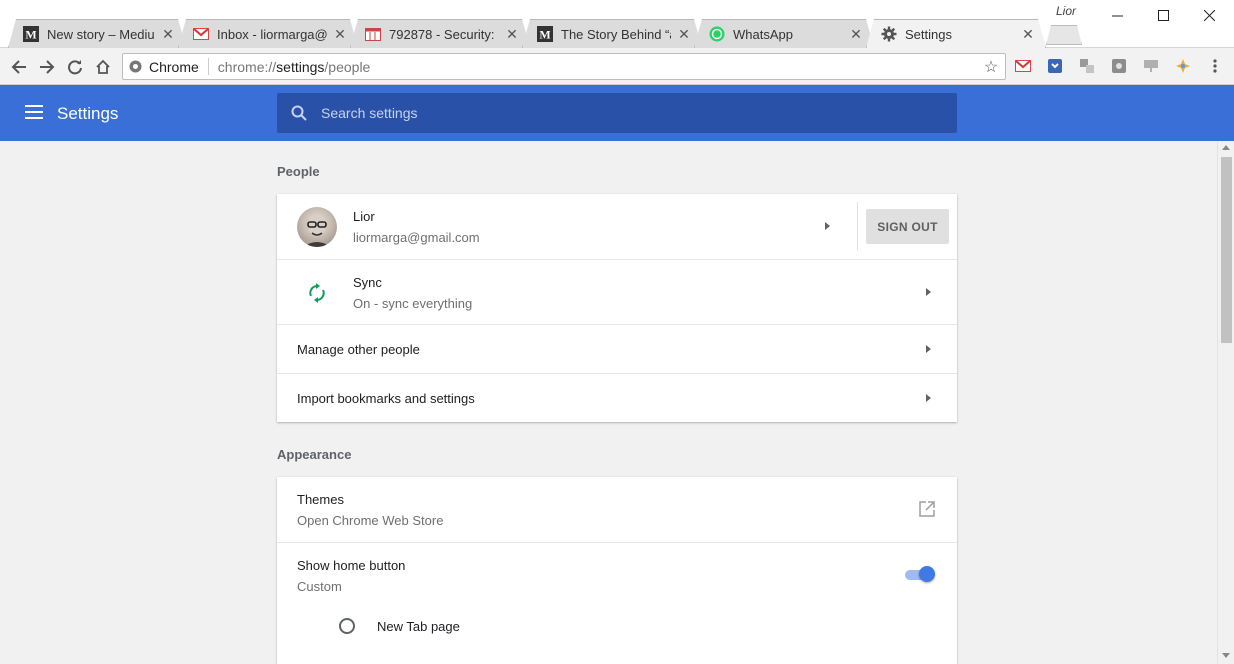 This screenshot has width=1234, height=664. I want to click on tab-gmail-inbox: Inbox - liormarga@gmail.com ✕, so click(268, 33).